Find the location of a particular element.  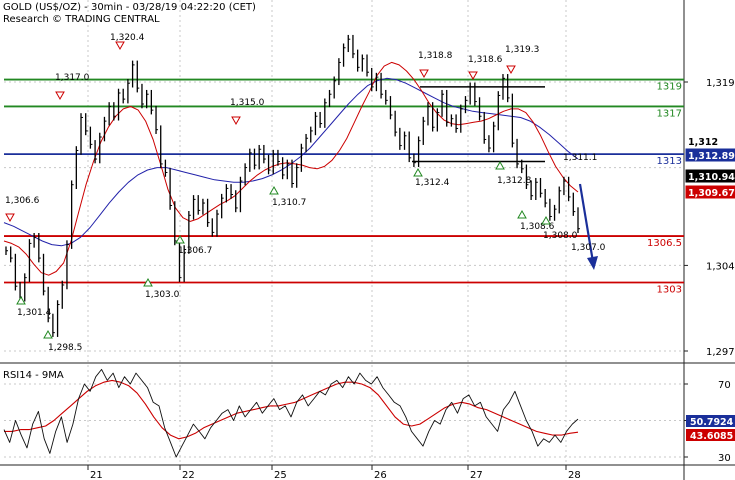

source-credit: Research © TRADING CENTRAL is located at coordinates (81, 19).